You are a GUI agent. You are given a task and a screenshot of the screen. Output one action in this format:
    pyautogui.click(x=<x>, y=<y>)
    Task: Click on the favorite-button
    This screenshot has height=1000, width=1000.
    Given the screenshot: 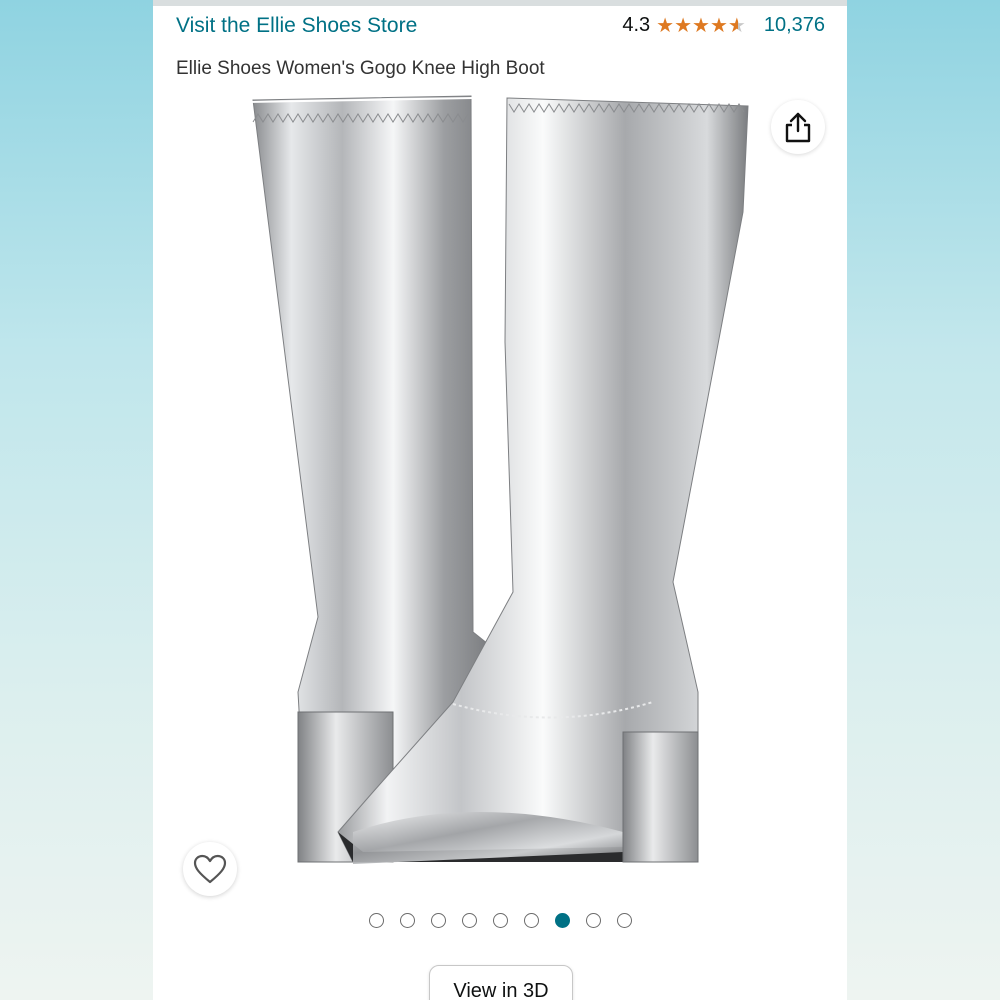 What is the action you would take?
    pyautogui.click(x=210, y=869)
    